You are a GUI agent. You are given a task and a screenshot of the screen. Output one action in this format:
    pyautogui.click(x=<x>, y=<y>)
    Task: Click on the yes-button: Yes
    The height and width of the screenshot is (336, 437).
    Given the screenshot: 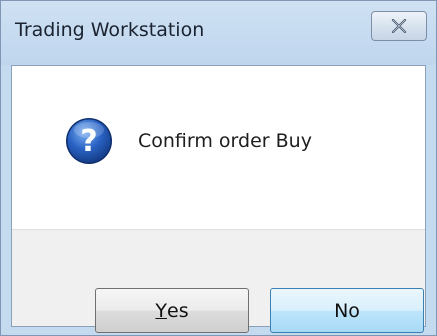 What is the action you would take?
    pyautogui.click(x=172, y=310)
    